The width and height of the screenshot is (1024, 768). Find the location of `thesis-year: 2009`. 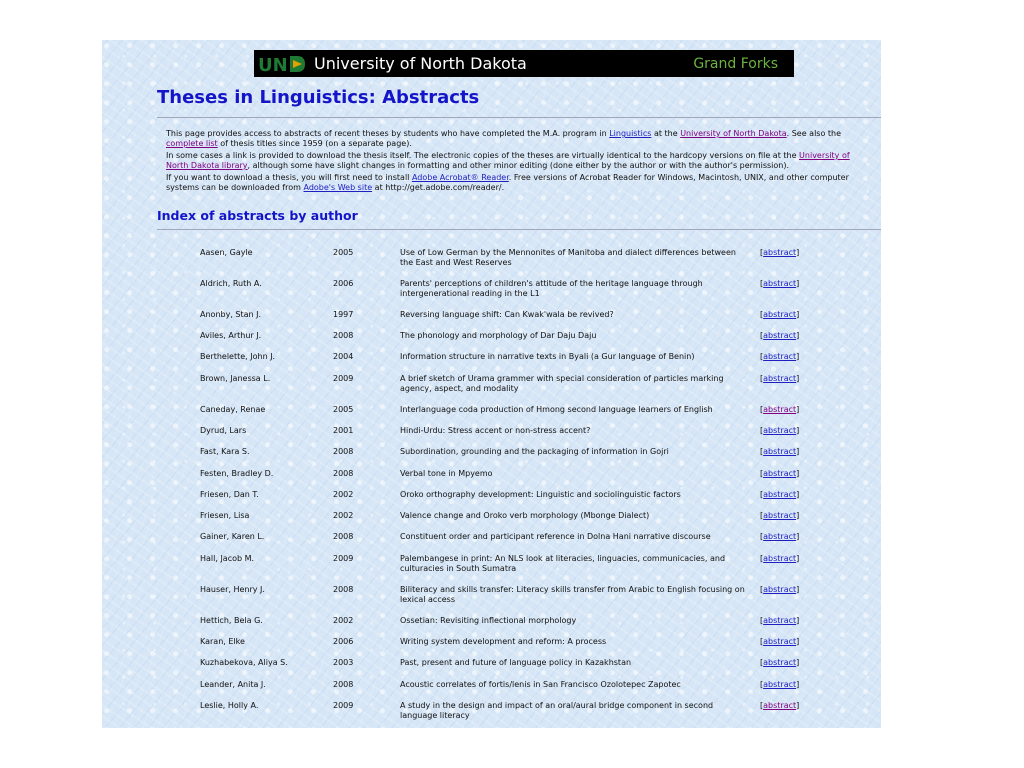

thesis-year: 2009 is located at coordinates (343, 705).